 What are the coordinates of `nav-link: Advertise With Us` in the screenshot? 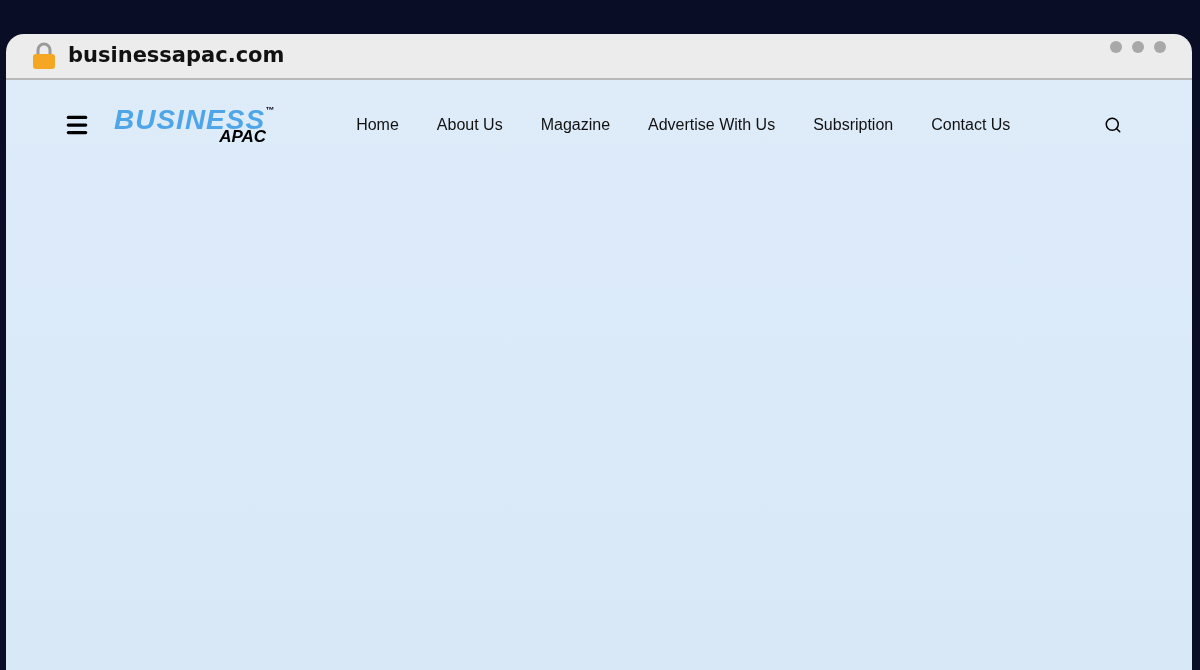 It's located at (712, 125).